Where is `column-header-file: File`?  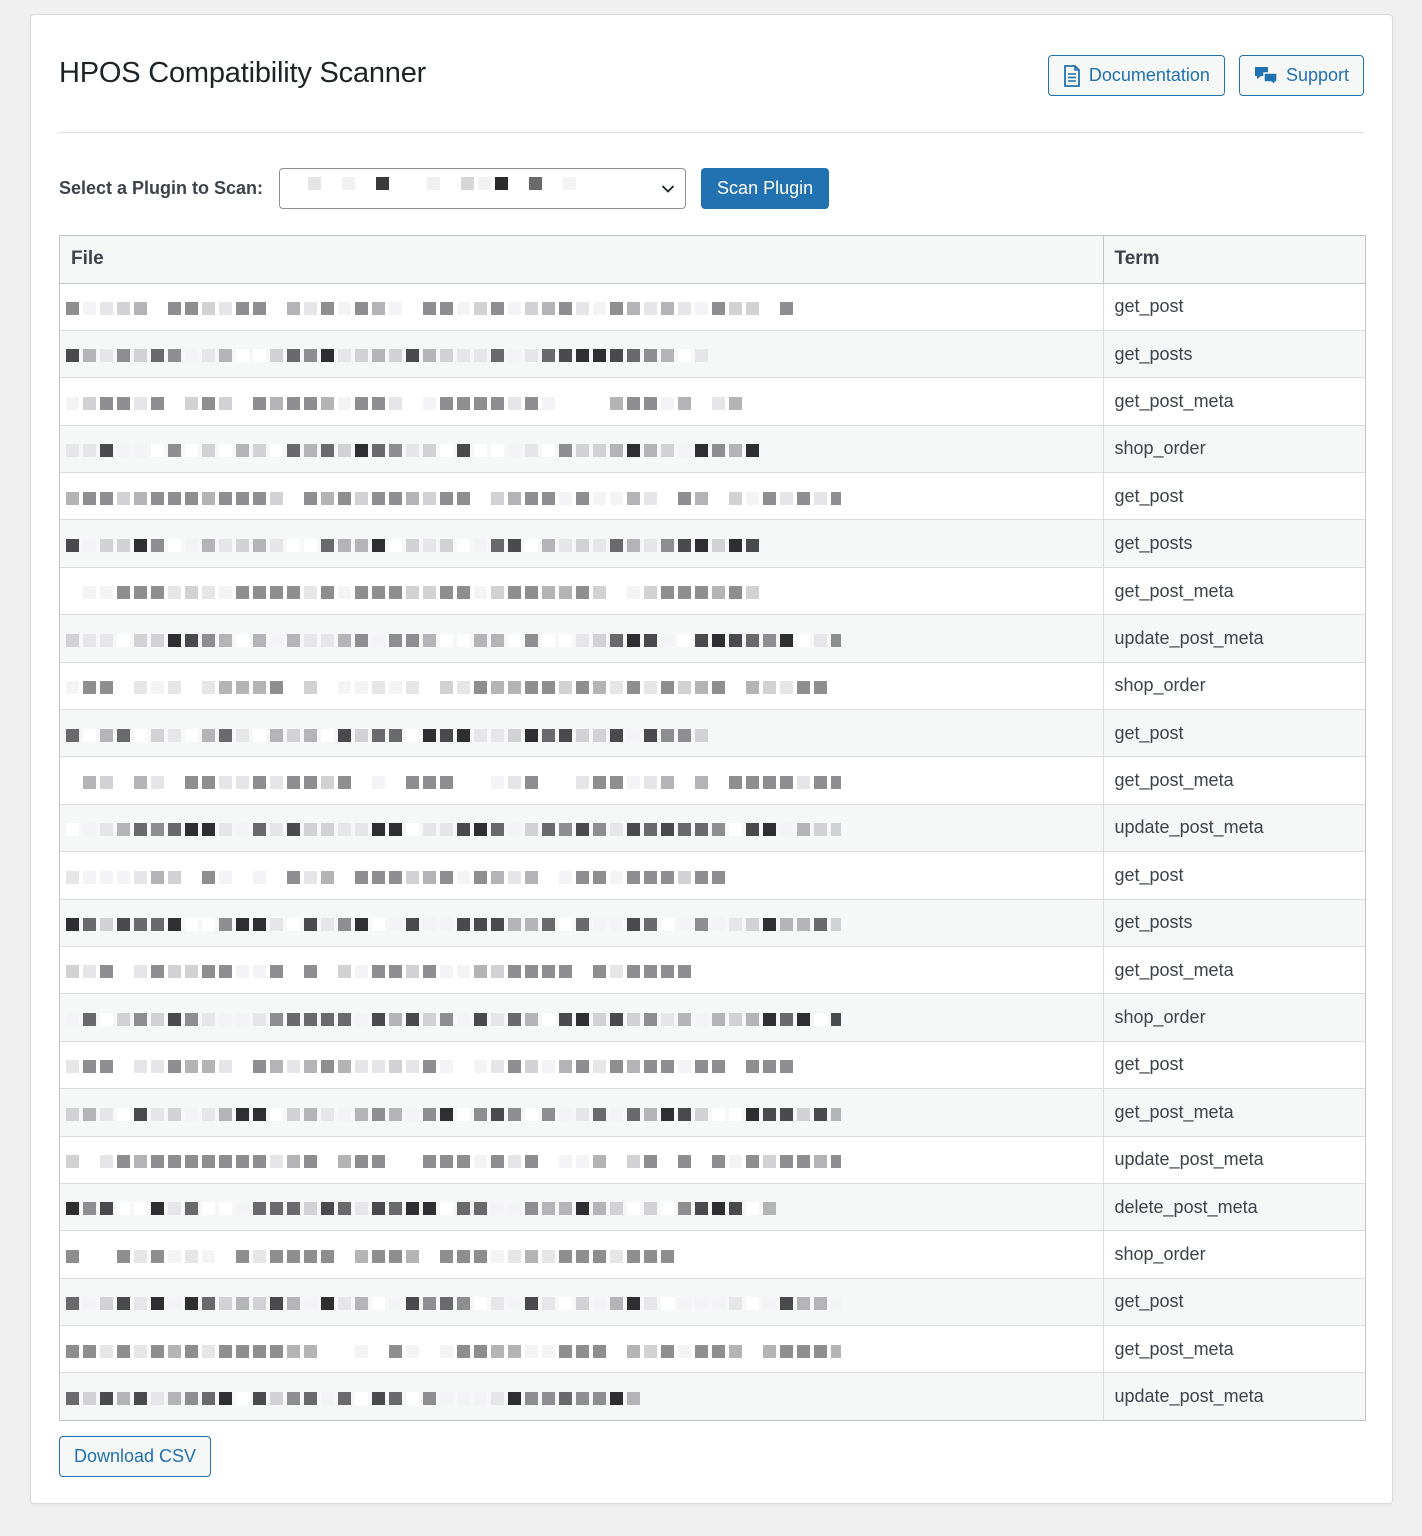
column-header-file: File is located at coordinates (582, 260).